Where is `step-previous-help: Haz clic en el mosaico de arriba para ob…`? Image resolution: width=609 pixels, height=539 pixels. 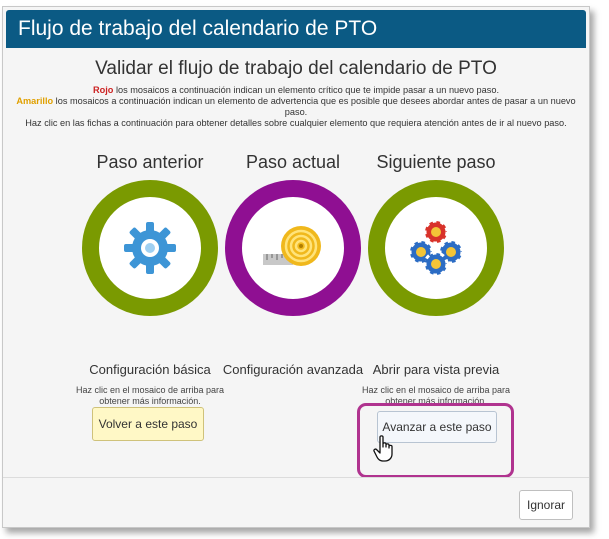 step-previous-help: Haz clic en el mosaico de arriba para ob… is located at coordinates (150, 395).